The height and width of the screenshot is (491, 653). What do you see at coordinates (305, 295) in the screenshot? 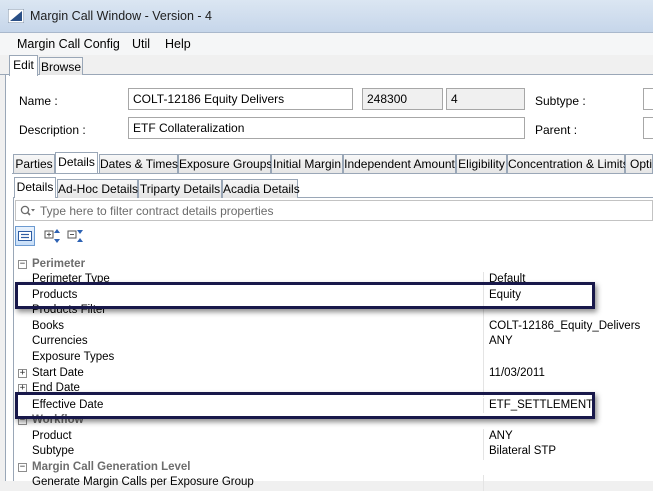
I see `highlight-box-products` at bounding box center [305, 295].